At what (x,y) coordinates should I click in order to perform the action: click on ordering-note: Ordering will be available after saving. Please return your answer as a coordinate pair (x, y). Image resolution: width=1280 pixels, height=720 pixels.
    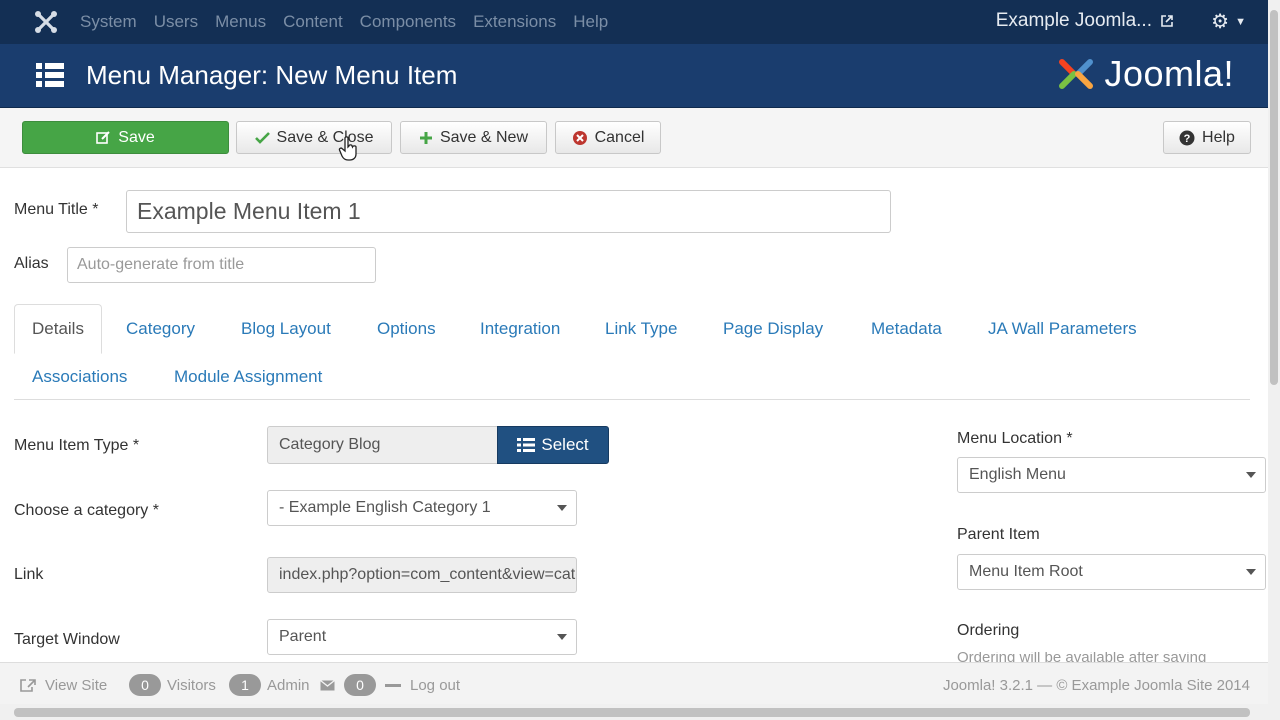
    Looking at the image, I should click on (1109, 657).